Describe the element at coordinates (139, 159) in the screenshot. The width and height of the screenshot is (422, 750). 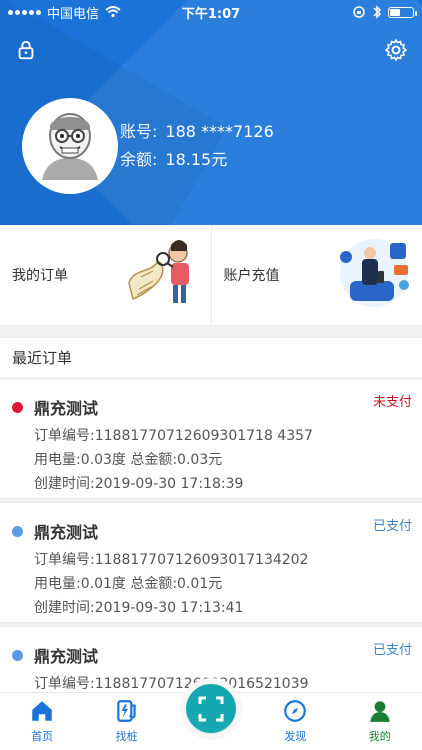
I see `balance-label: 余额:` at that location.